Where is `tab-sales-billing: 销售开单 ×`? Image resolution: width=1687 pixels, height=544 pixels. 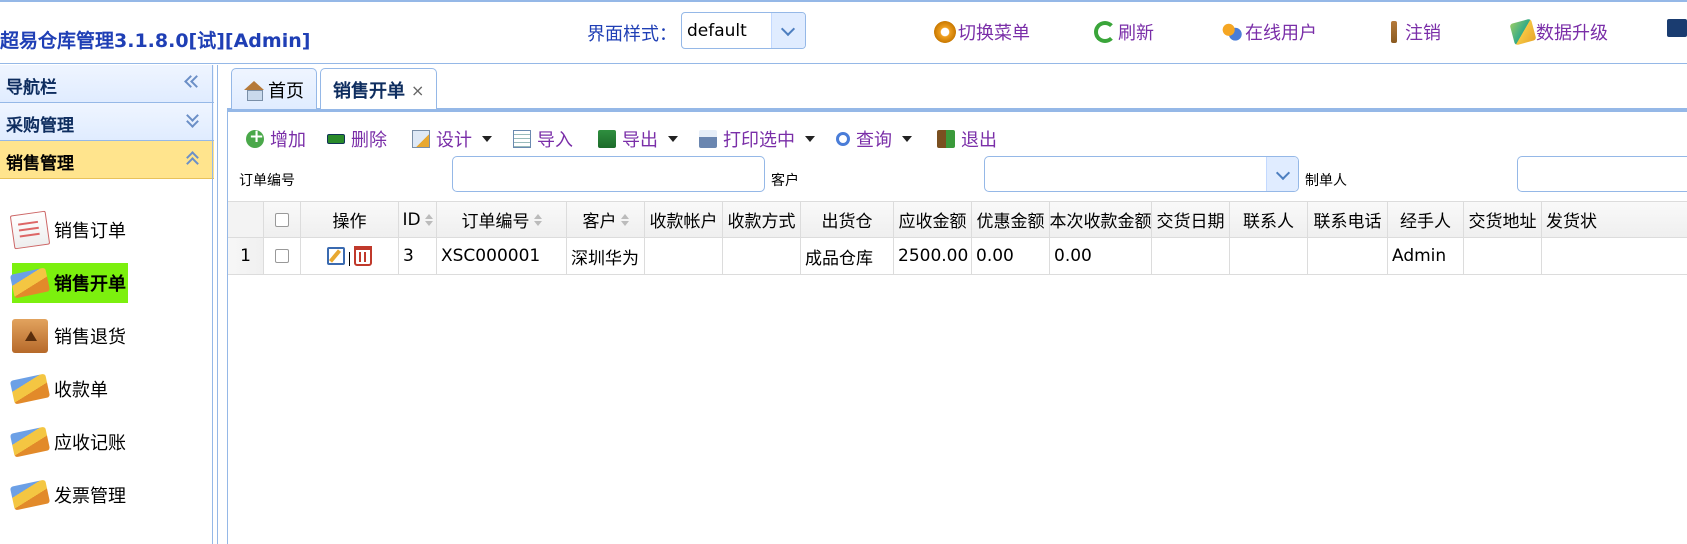
tab-sales-billing: 销售开单 × is located at coordinates (379, 89).